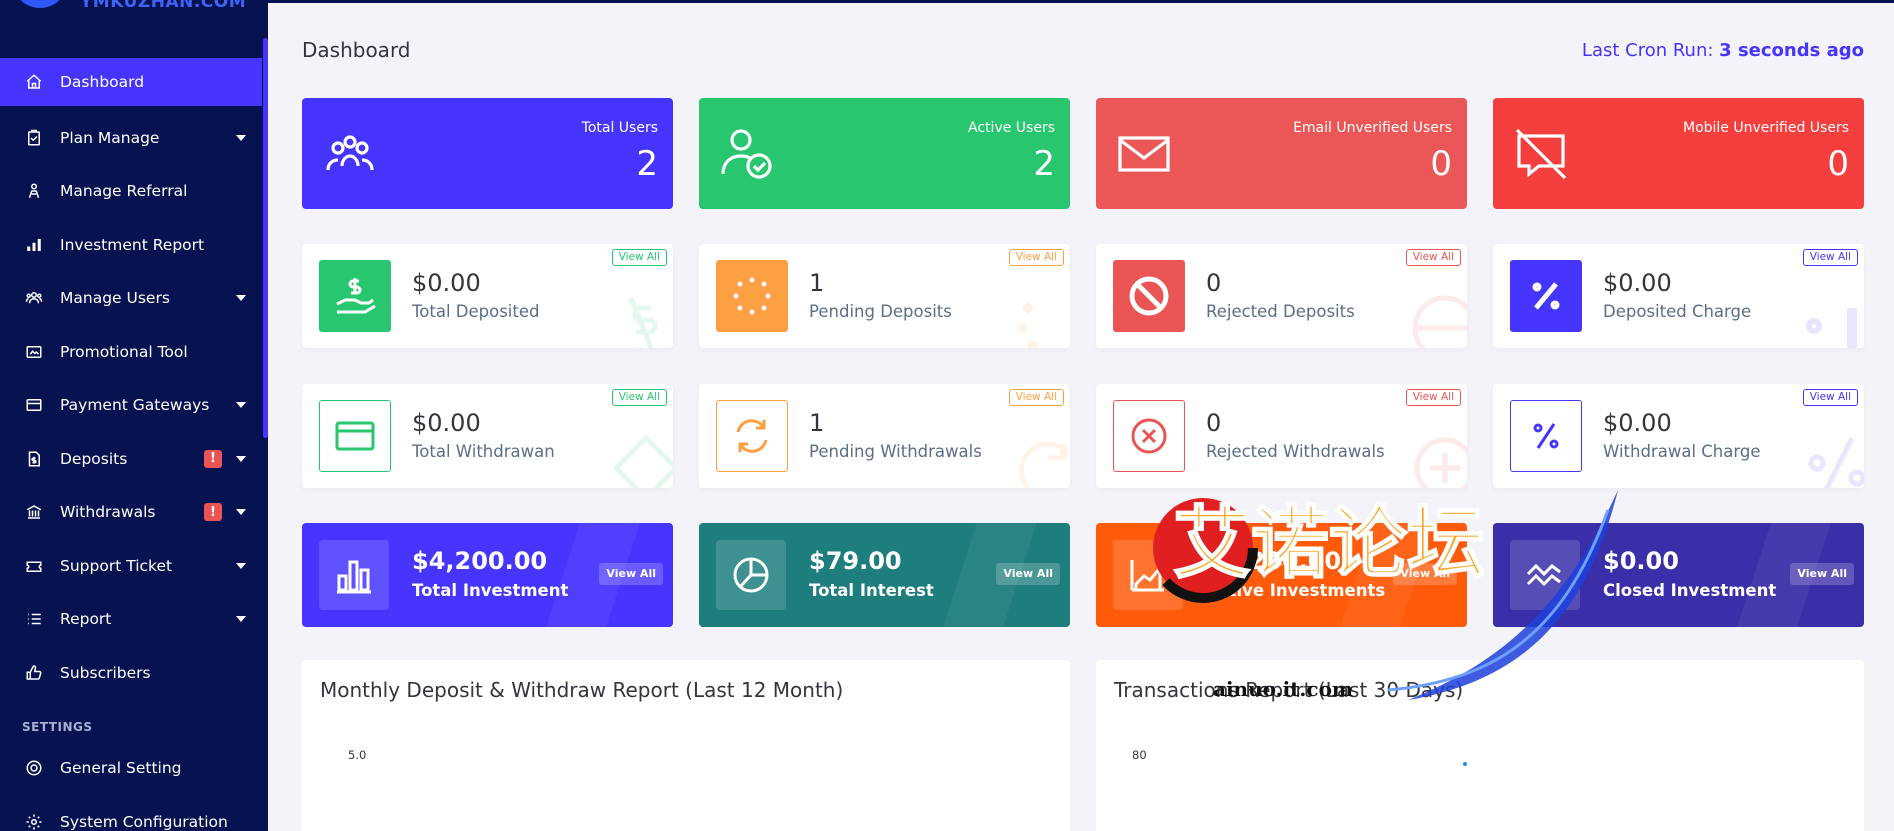 This screenshot has width=1894, height=831. Describe the element at coordinates (1039, 318) in the screenshot. I see `spinner-watermark-icon` at that location.